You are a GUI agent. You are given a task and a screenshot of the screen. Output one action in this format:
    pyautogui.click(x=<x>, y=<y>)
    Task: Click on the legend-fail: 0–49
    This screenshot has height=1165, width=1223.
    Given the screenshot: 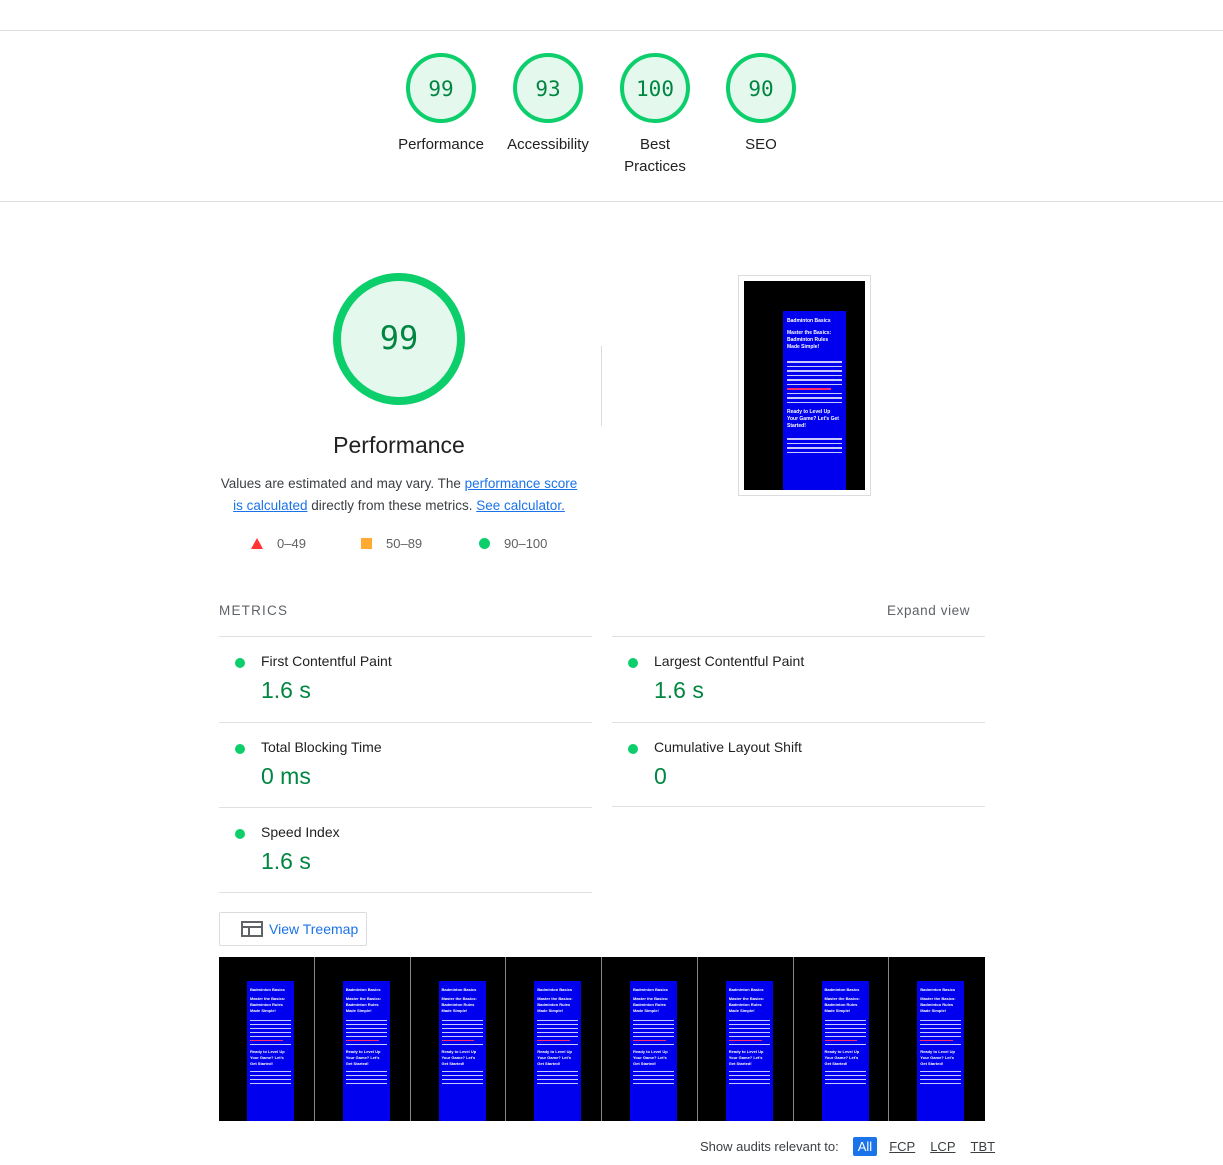 What is the action you would take?
    pyautogui.click(x=278, y=543)
    